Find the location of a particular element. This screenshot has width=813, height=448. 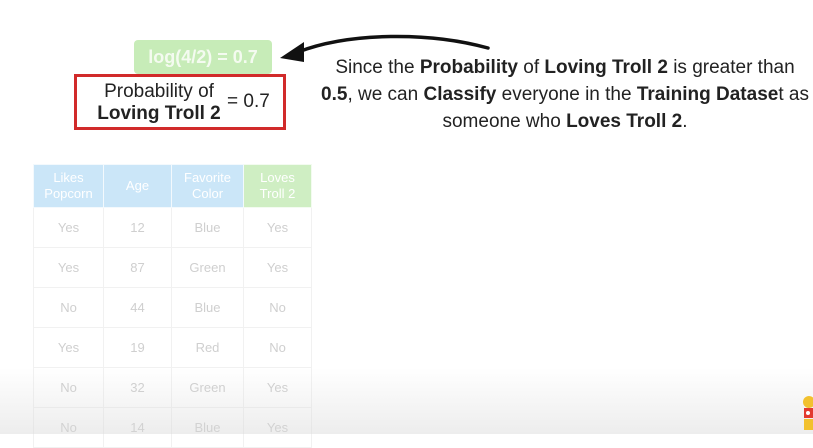

table-row: No 32 Green Yes is located at coordinates (172, 387).